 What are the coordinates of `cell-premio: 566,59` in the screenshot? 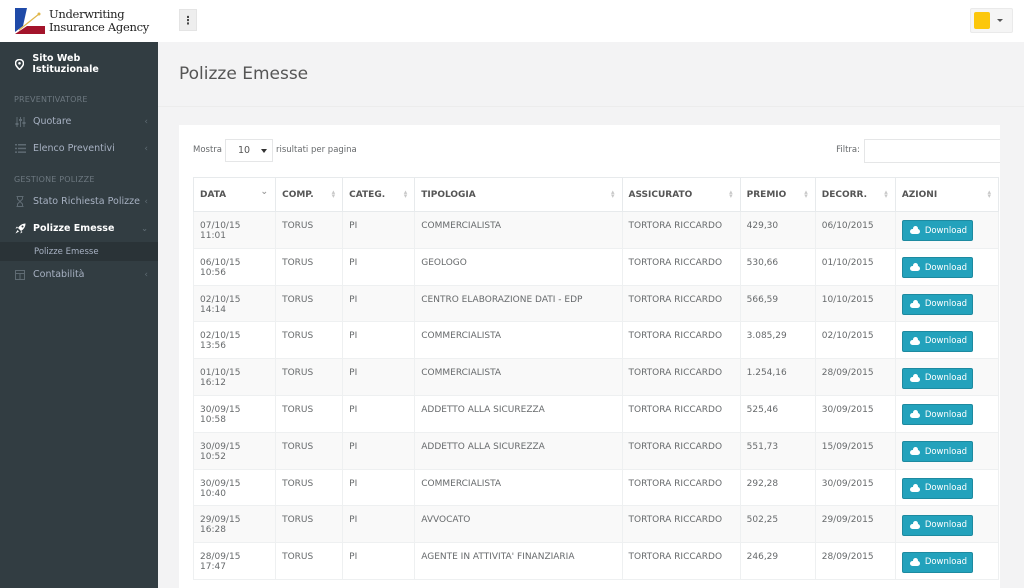 It's located at (777, 303).